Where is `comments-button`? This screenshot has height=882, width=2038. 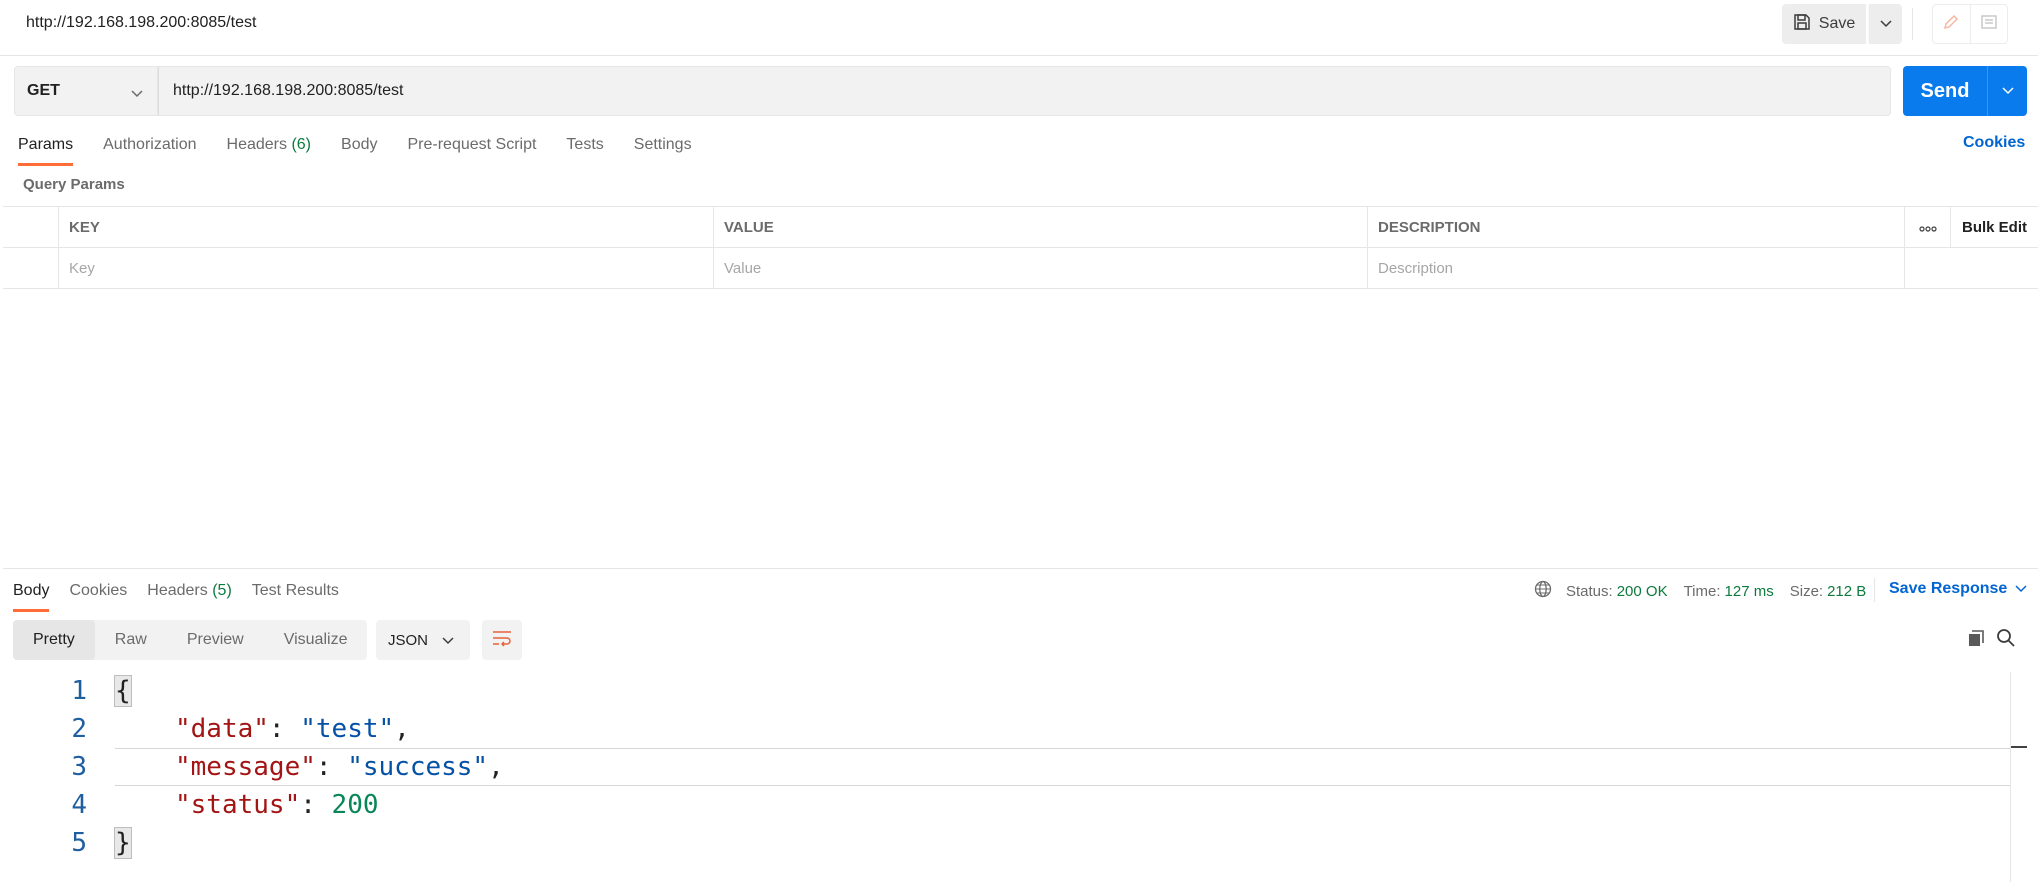
comments-button is located at coordinates (1989, 24).